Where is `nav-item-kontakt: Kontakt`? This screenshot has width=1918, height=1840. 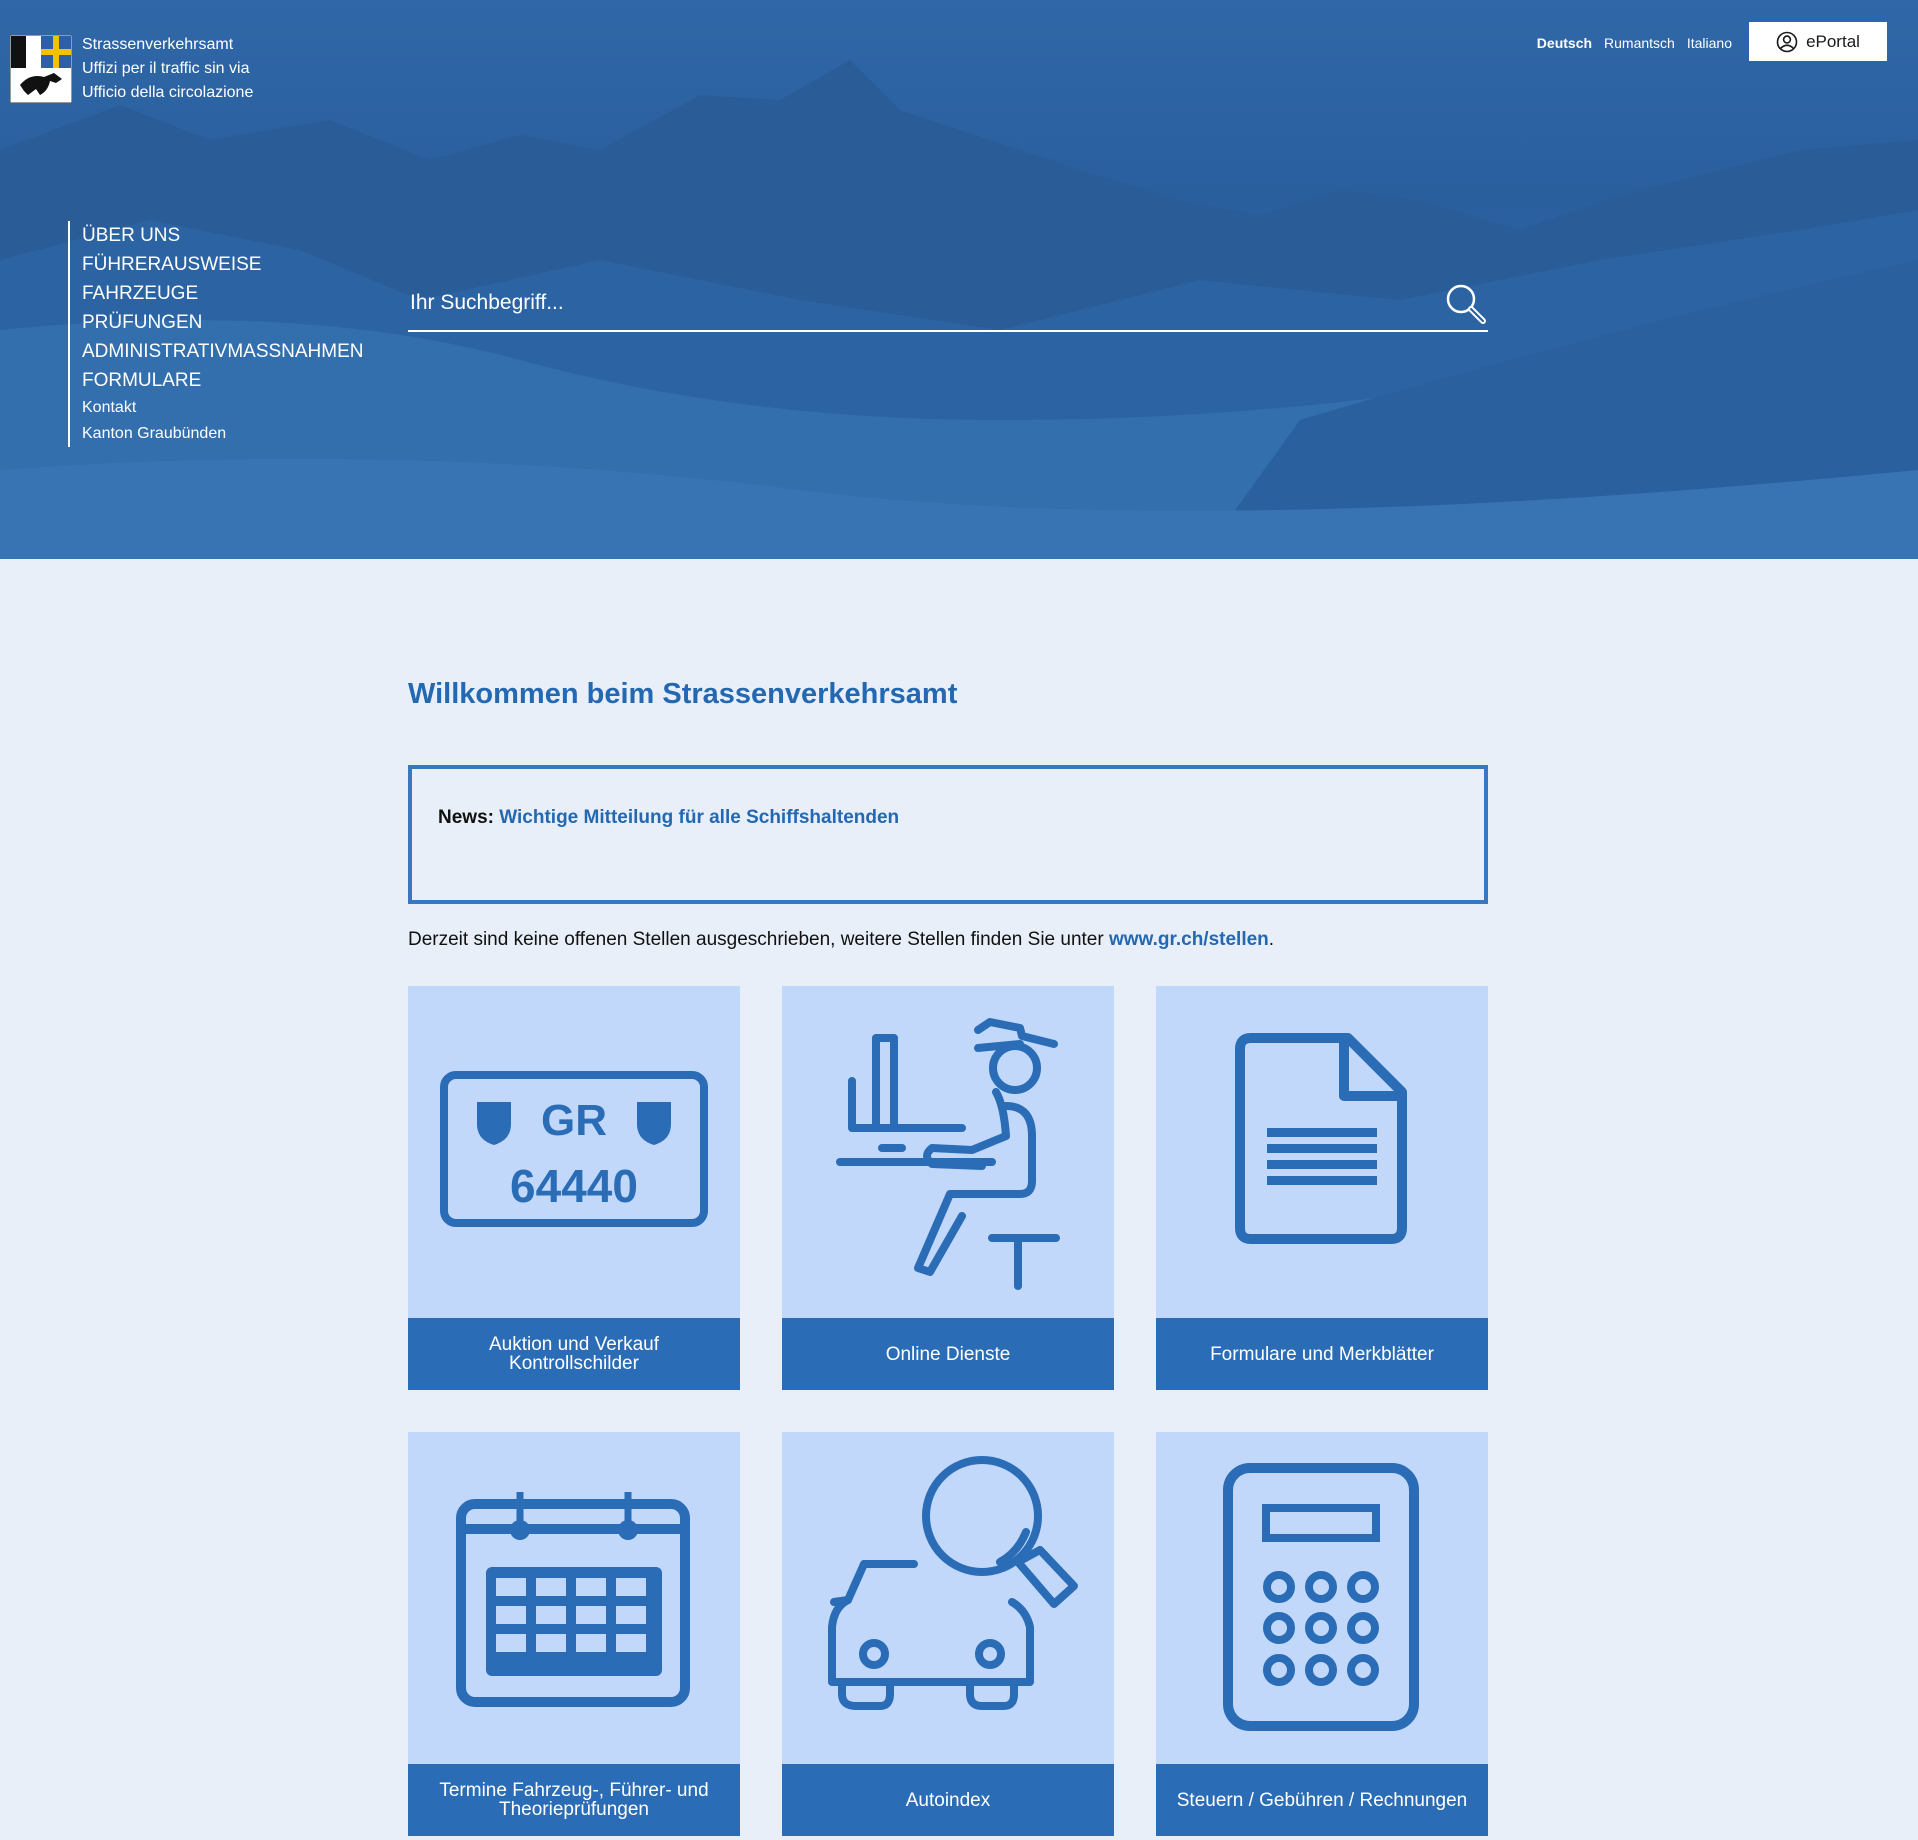 nav-item-kontakt: Kontakt is located at coordinates (223, 408).